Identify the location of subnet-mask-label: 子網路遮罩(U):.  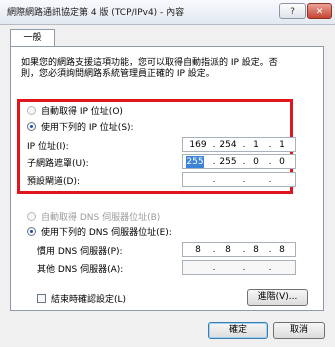
(58, 164).